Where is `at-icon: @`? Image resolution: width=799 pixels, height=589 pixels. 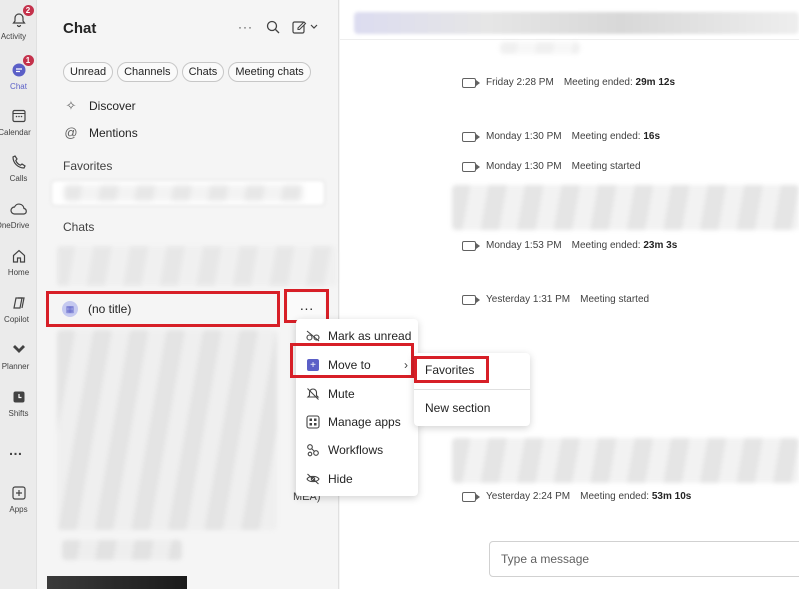 at-icon: @ is located at coordinates (71, 132).